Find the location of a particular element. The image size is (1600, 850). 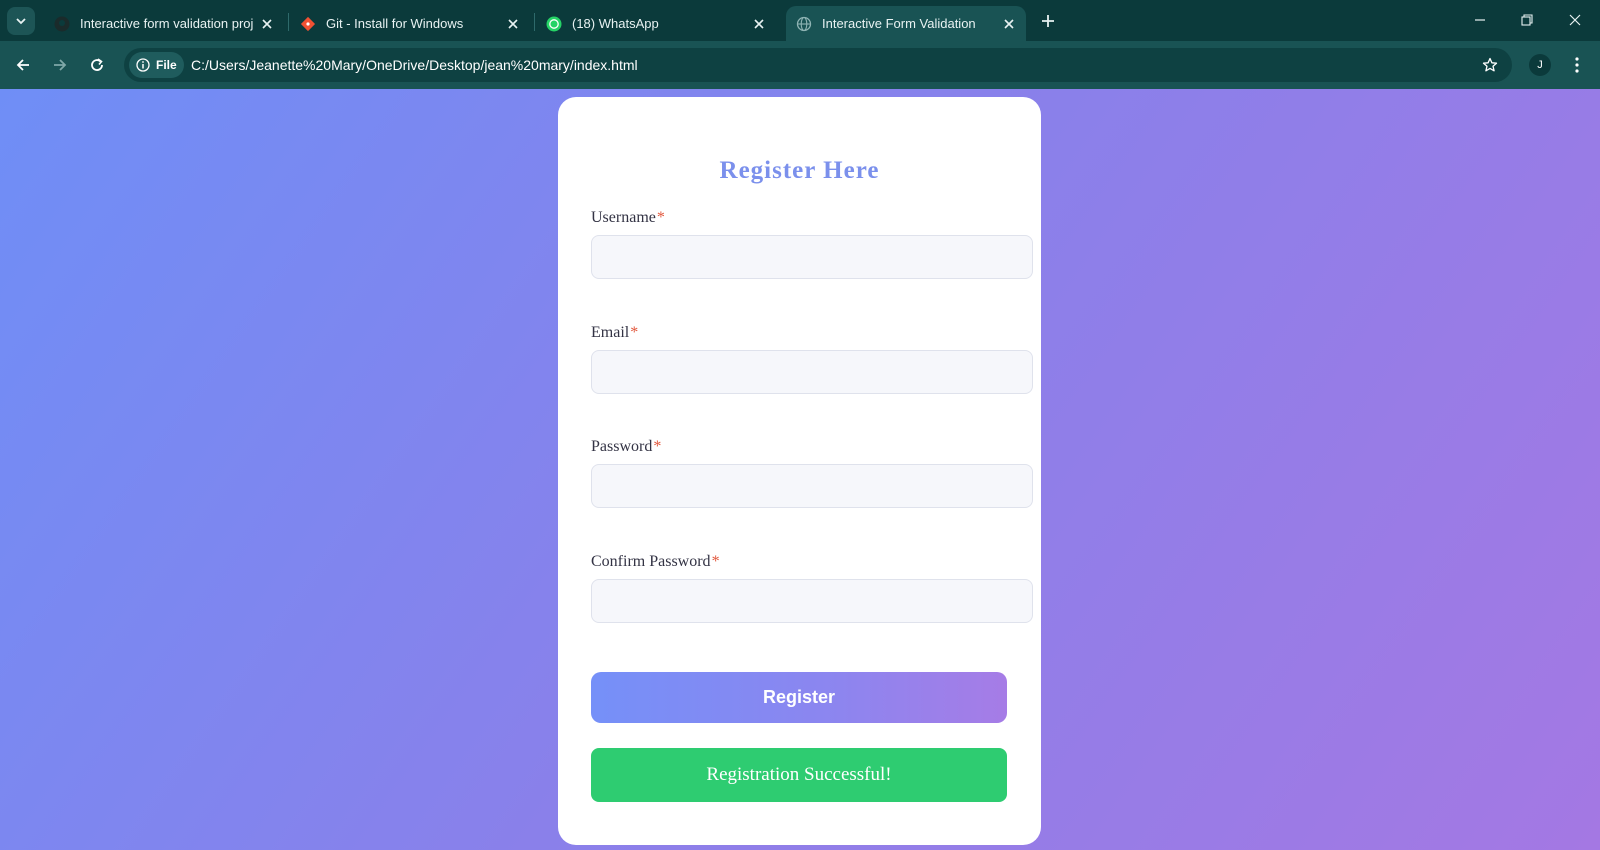

username-field-group: Username* is located at coordinates (812, 244).